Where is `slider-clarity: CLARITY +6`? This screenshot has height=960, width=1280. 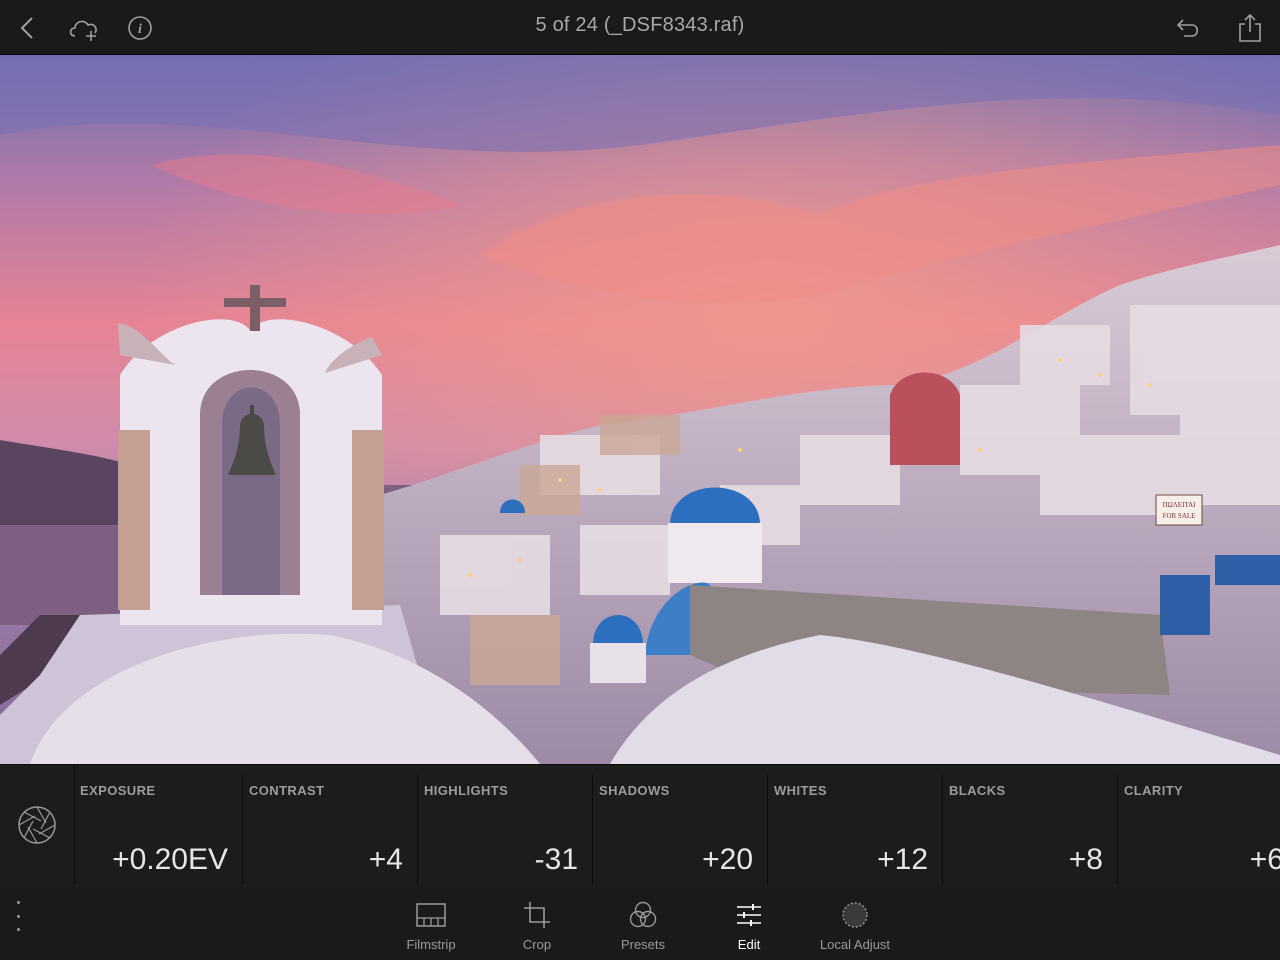 slider-clarity: CLARITY +6 is located at coordinates (1199, 830).